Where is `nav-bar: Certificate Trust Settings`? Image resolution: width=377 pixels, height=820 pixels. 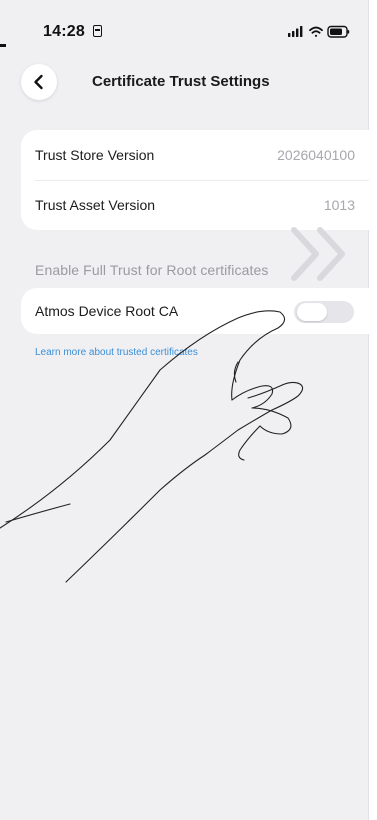
nav-bar: Certificate Trust Settings is located at coordinates (184, 82).